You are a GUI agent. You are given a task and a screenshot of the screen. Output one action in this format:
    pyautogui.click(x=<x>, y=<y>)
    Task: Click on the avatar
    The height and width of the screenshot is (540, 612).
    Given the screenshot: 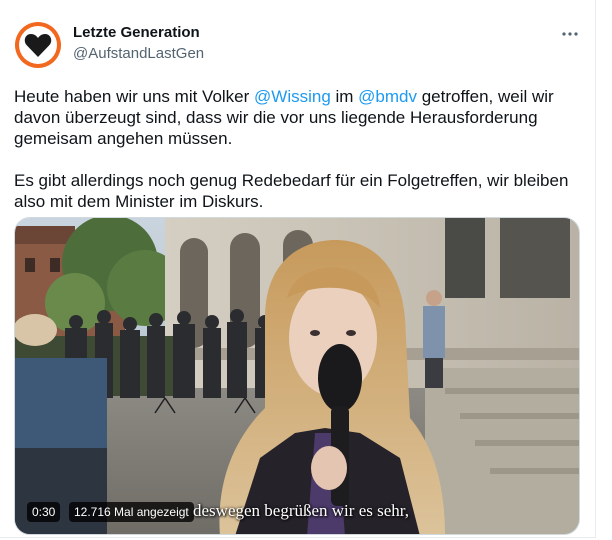 What is the action you would take?
    pyautogui.click(x=38, y=45)
    